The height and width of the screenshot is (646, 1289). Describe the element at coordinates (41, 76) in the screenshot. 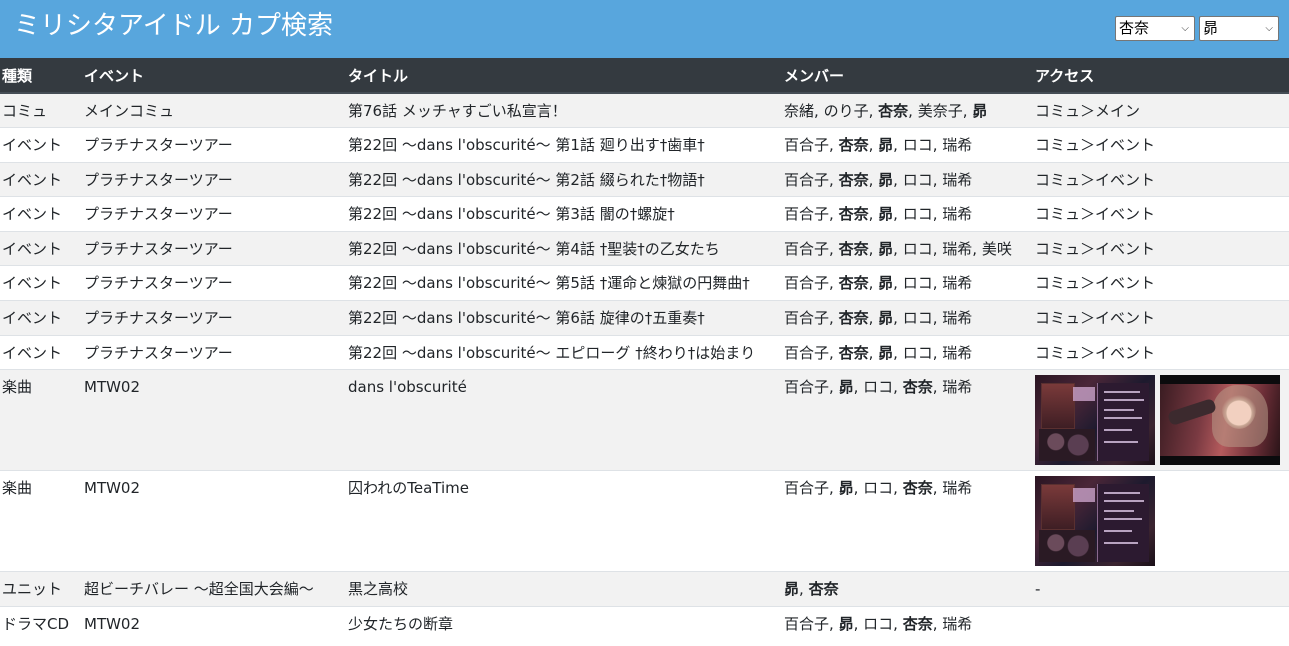

I see `column-header-type: 種類` at that location.